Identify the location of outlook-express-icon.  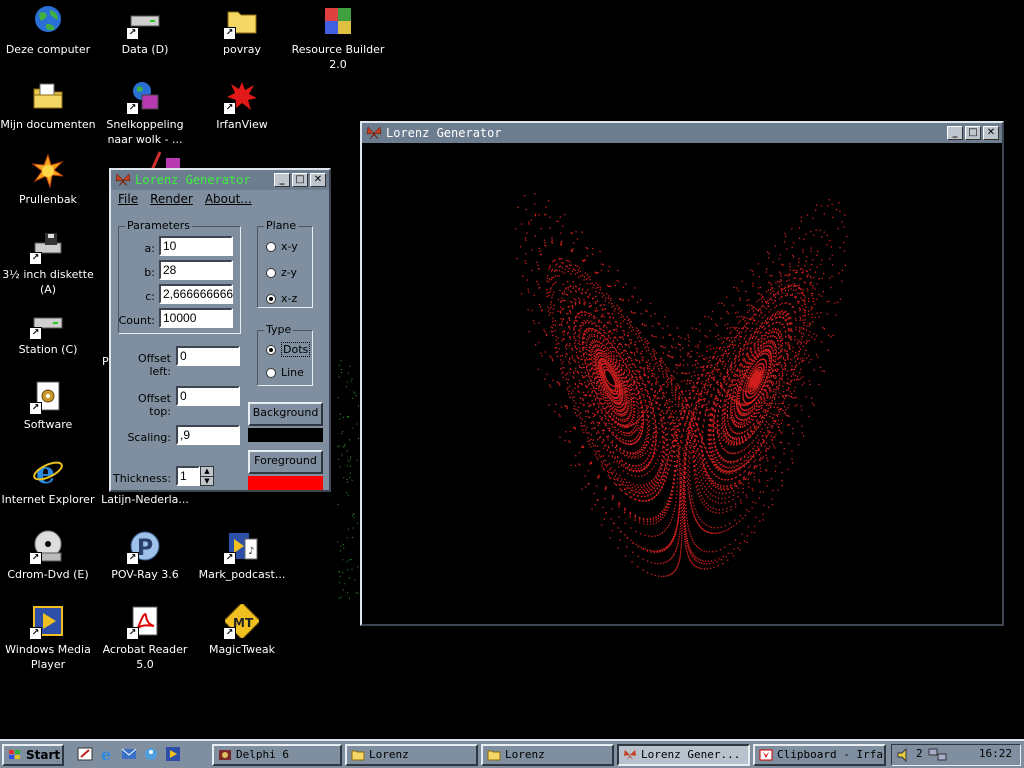
(129, 754).